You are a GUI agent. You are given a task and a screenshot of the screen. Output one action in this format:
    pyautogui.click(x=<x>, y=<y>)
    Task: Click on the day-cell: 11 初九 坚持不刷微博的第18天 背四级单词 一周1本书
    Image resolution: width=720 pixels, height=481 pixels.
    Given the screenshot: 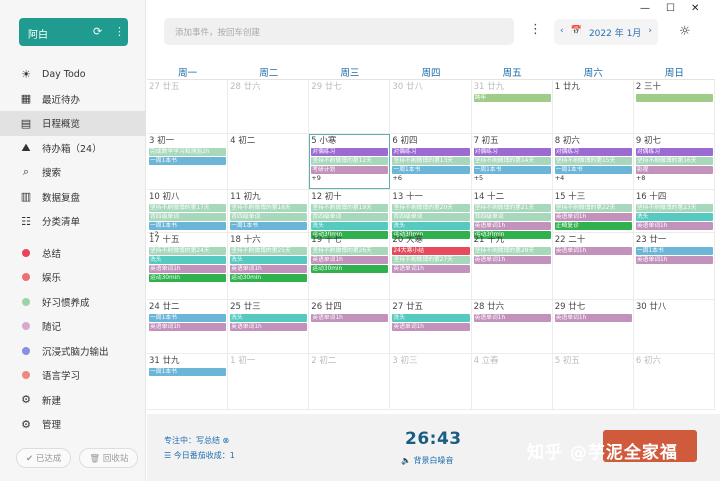 What is the action you would take?
    pyautogui.click(x=269, y=211)
    